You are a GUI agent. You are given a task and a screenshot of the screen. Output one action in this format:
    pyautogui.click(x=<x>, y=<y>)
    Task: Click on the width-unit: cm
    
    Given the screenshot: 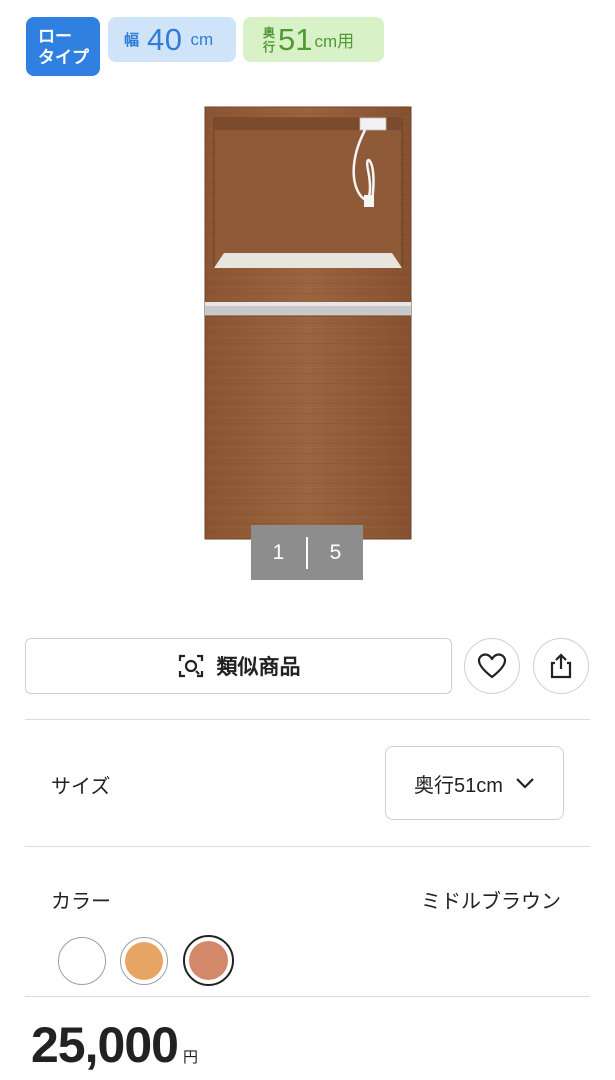 What is the action you would take?
    pyautogui.click(x=202, y=39)
    